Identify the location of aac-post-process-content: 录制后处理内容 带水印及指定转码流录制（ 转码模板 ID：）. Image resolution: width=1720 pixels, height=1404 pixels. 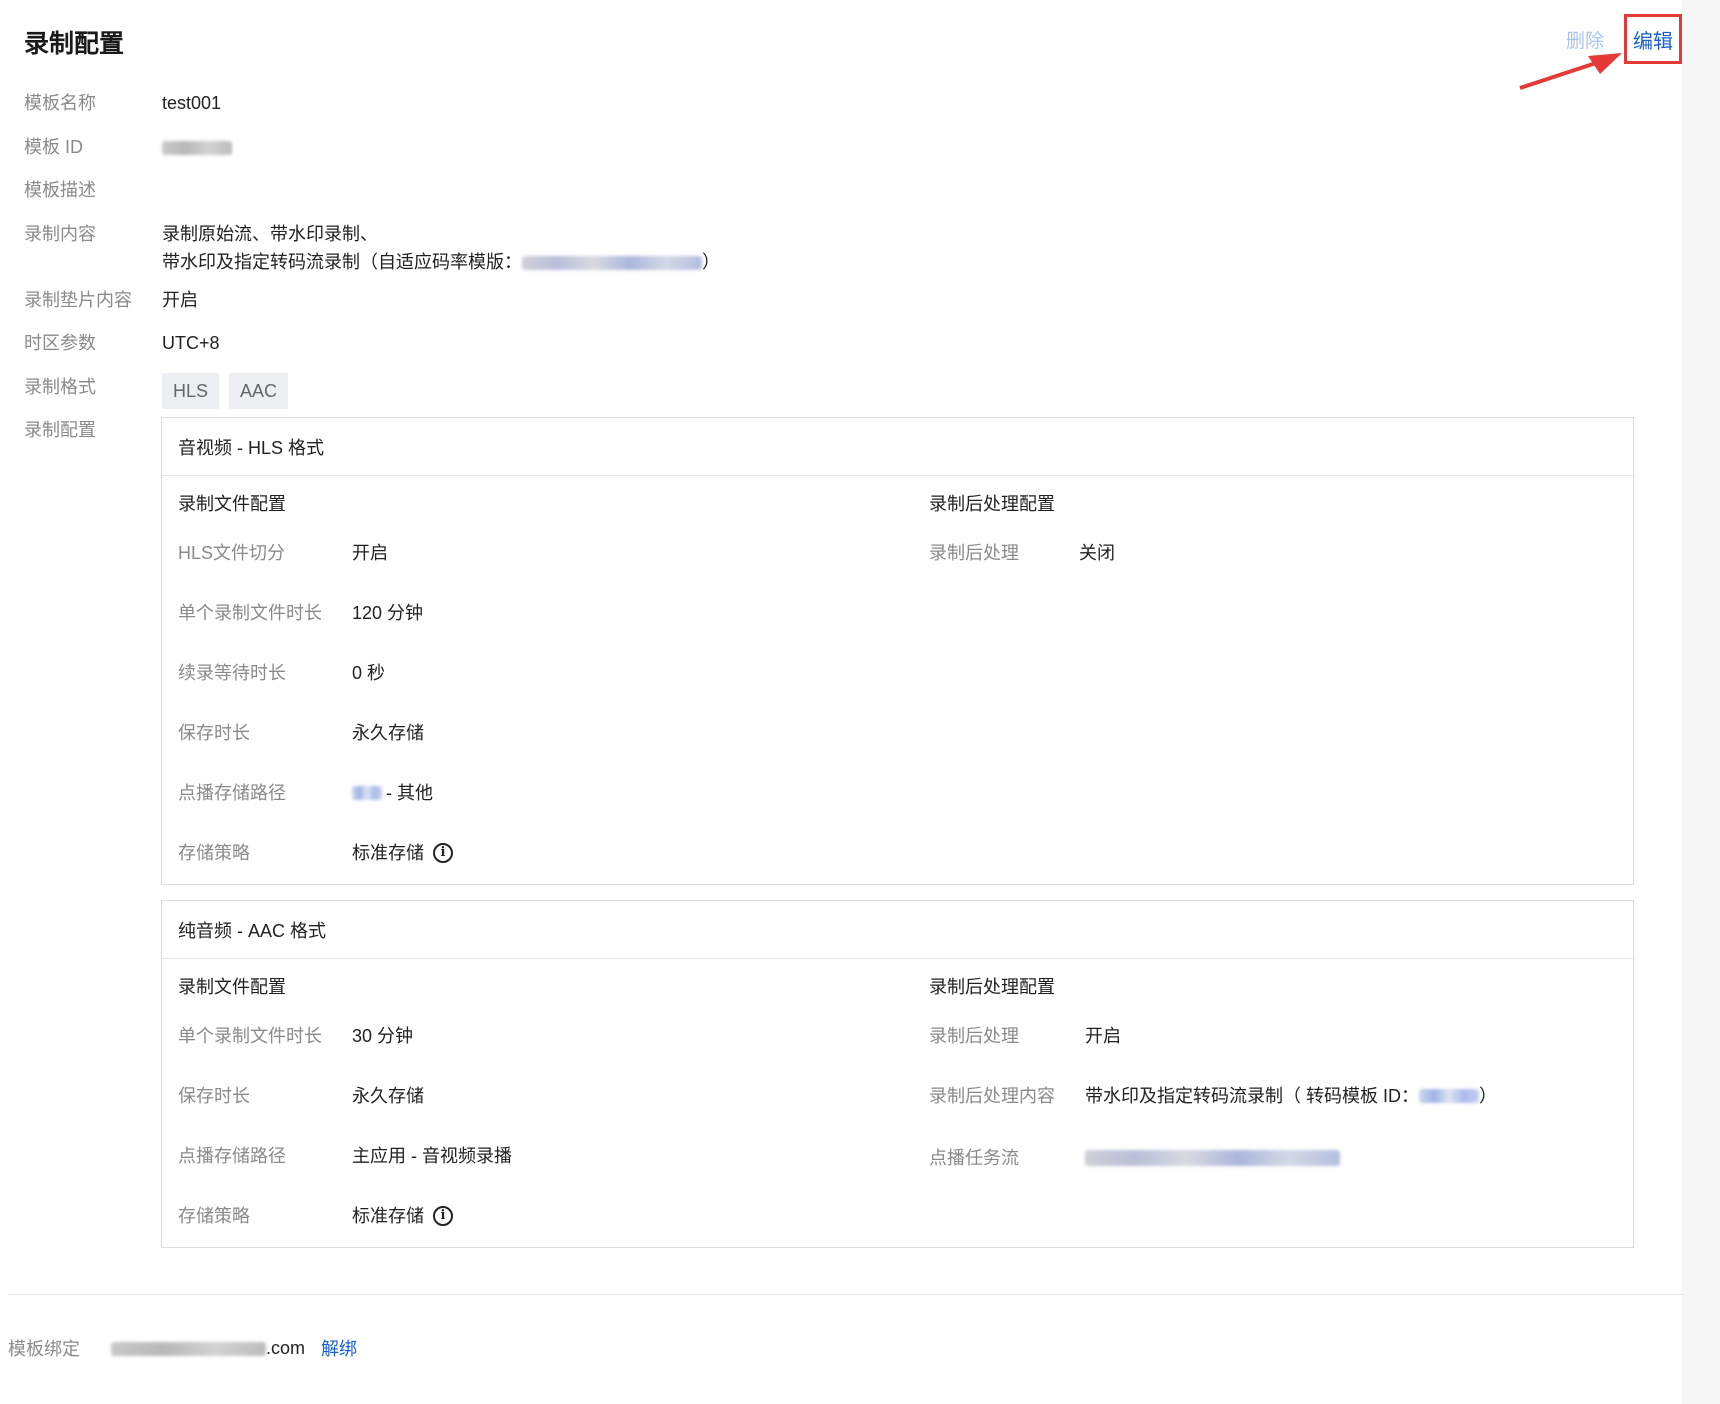
(1213, 1096).